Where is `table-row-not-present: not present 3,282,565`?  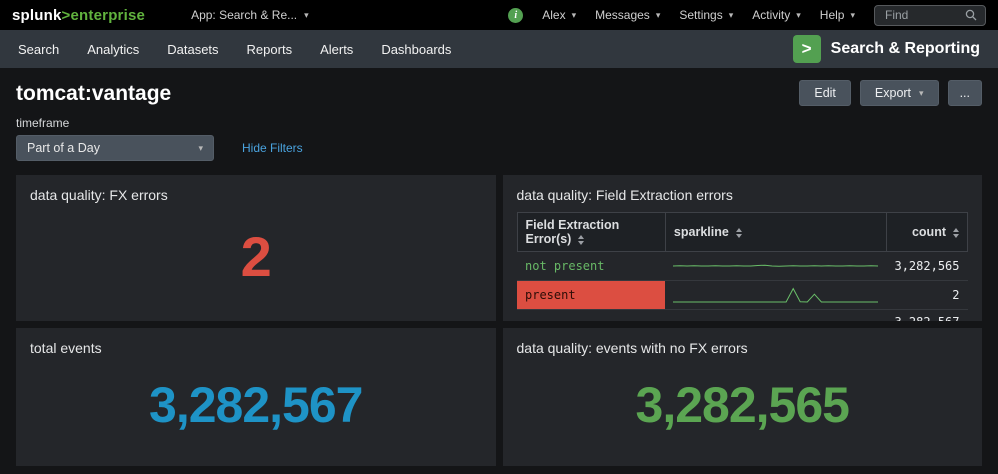
table-row-not-present: not present 3,282,565 is located at coordinates (742, 266).